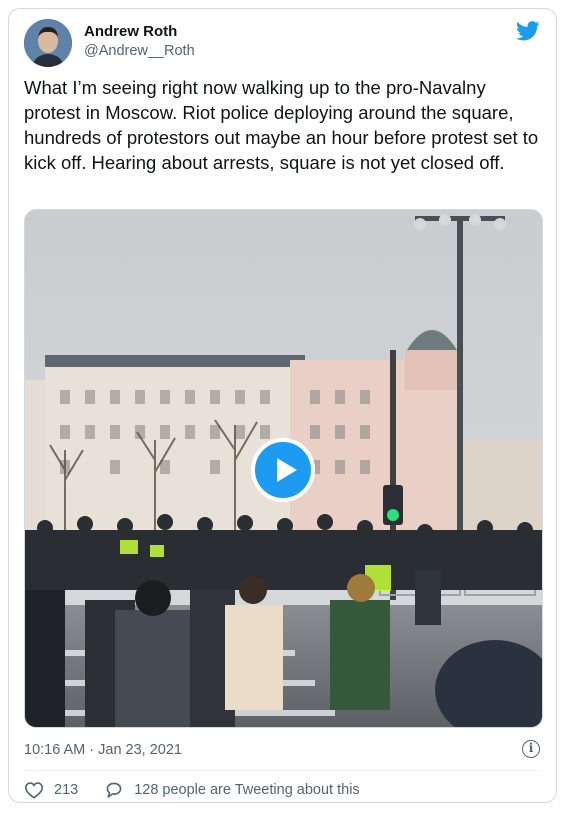 This screenshot has height=813, width=567. I want to click on author-handle: @Andrew__Roth, so click(139, 51).